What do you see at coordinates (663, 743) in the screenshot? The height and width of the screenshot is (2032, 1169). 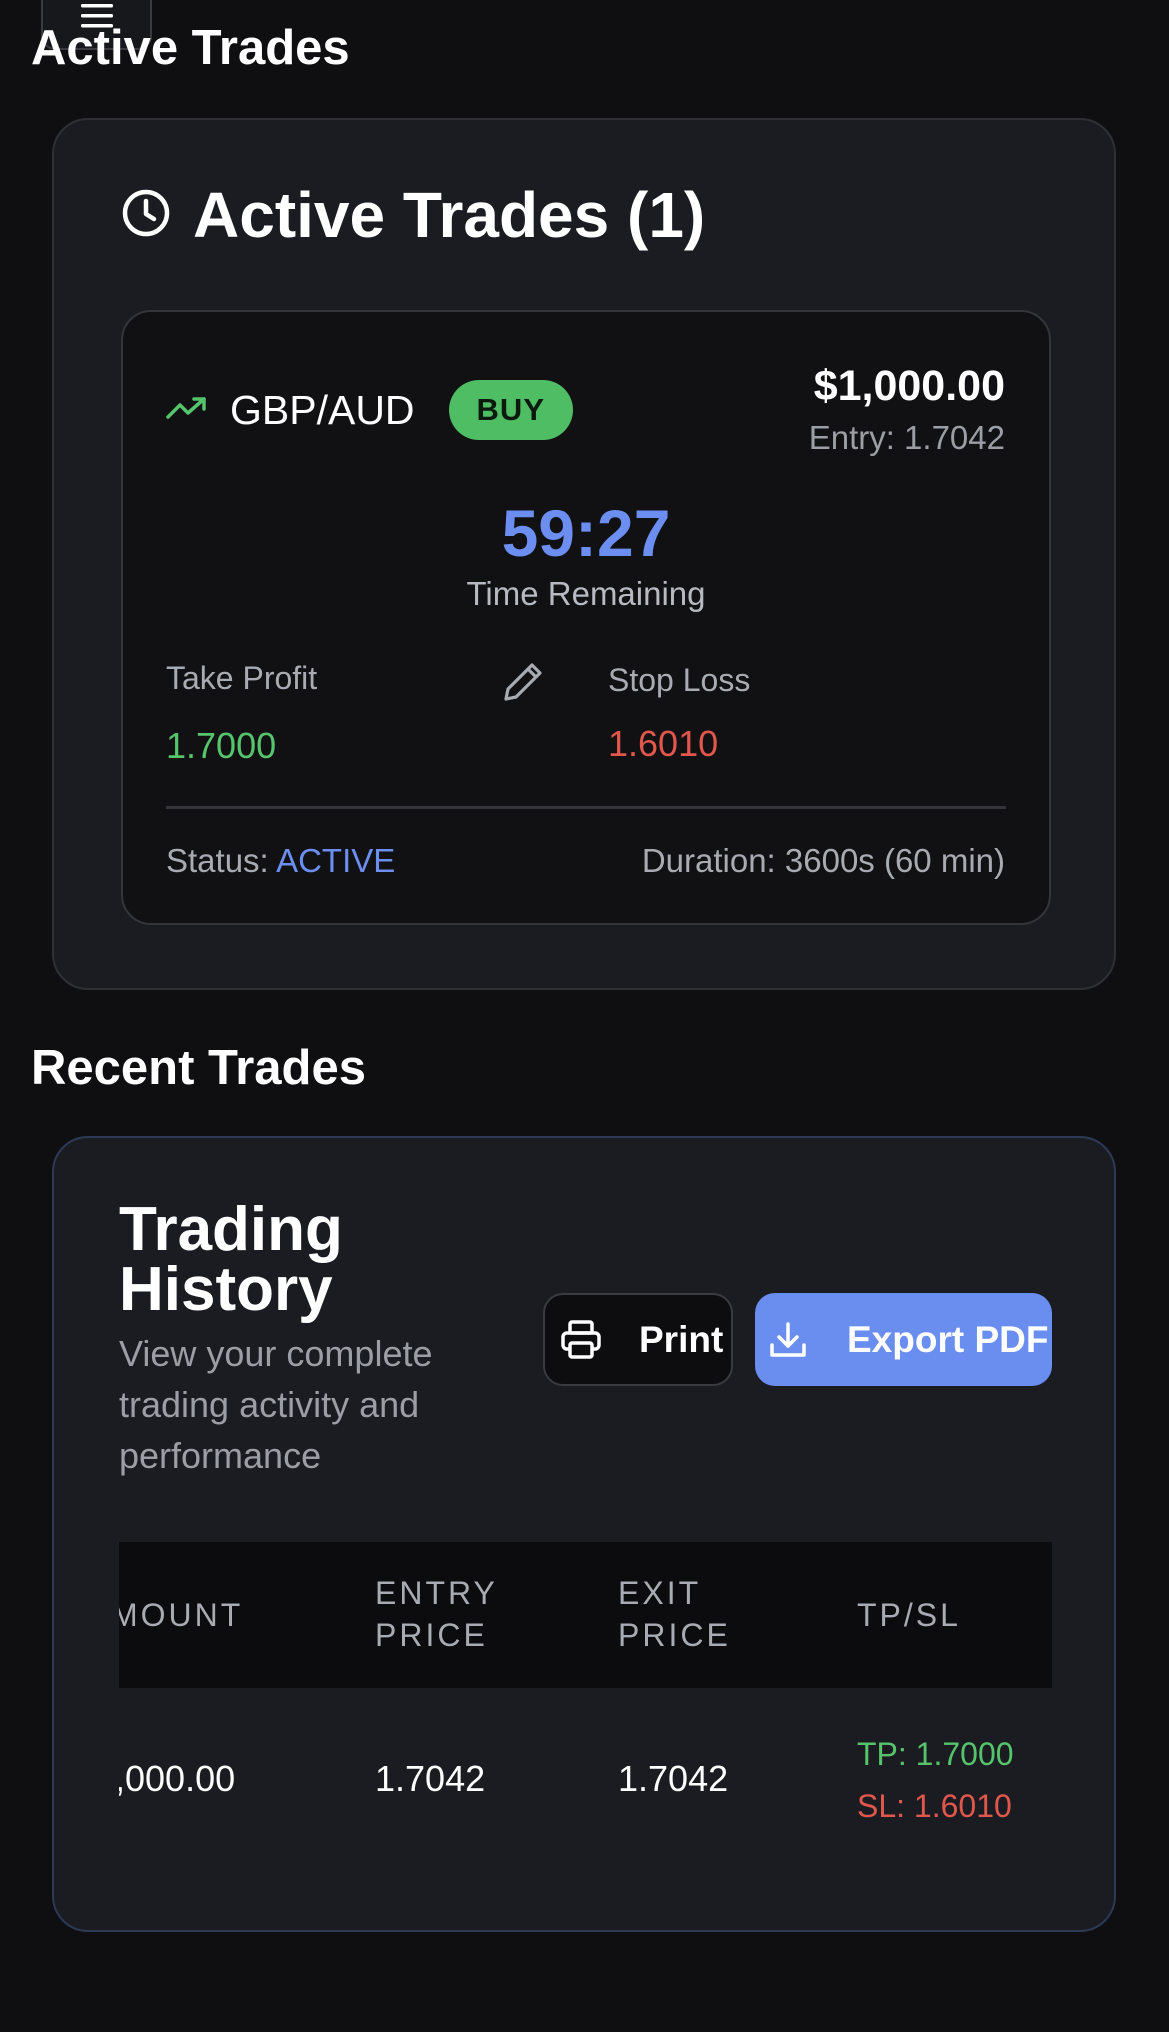 I see `stop-loss-value: 1.6010` at bounding box center [663, 743].